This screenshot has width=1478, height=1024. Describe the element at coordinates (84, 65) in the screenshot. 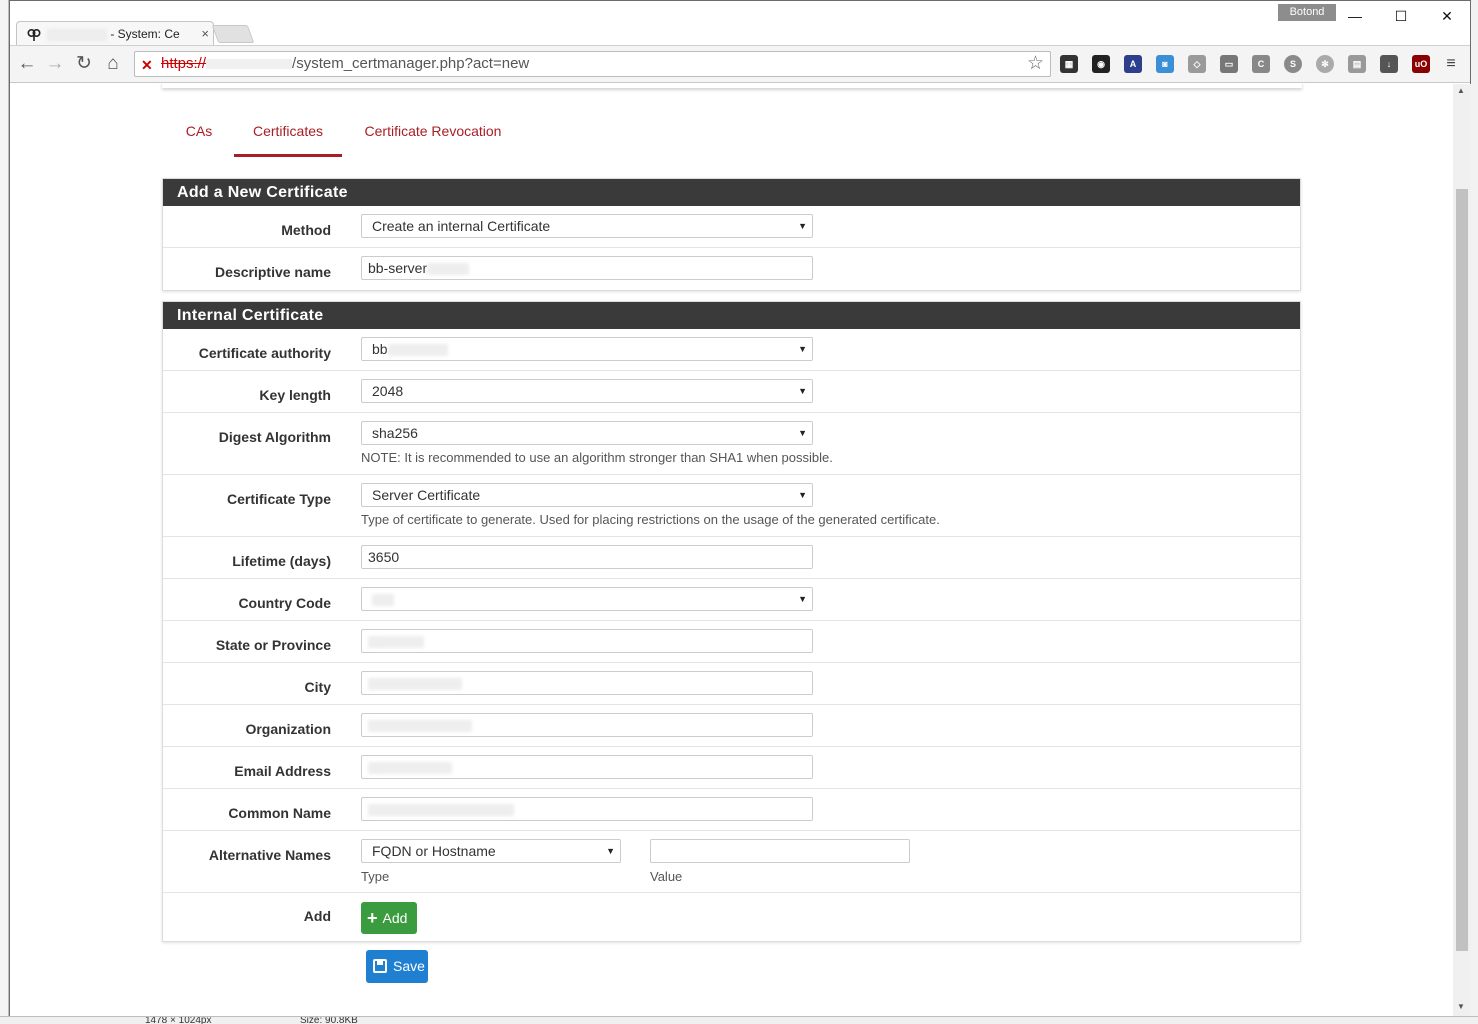

I see `reload-icon: ↻` at that location.